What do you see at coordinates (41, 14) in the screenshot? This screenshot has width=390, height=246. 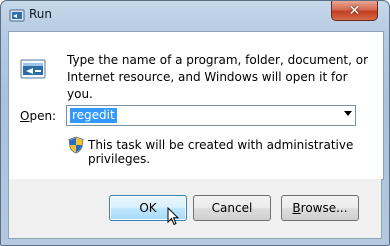 I see `window-title: Run` at bounding box center [41, 14].